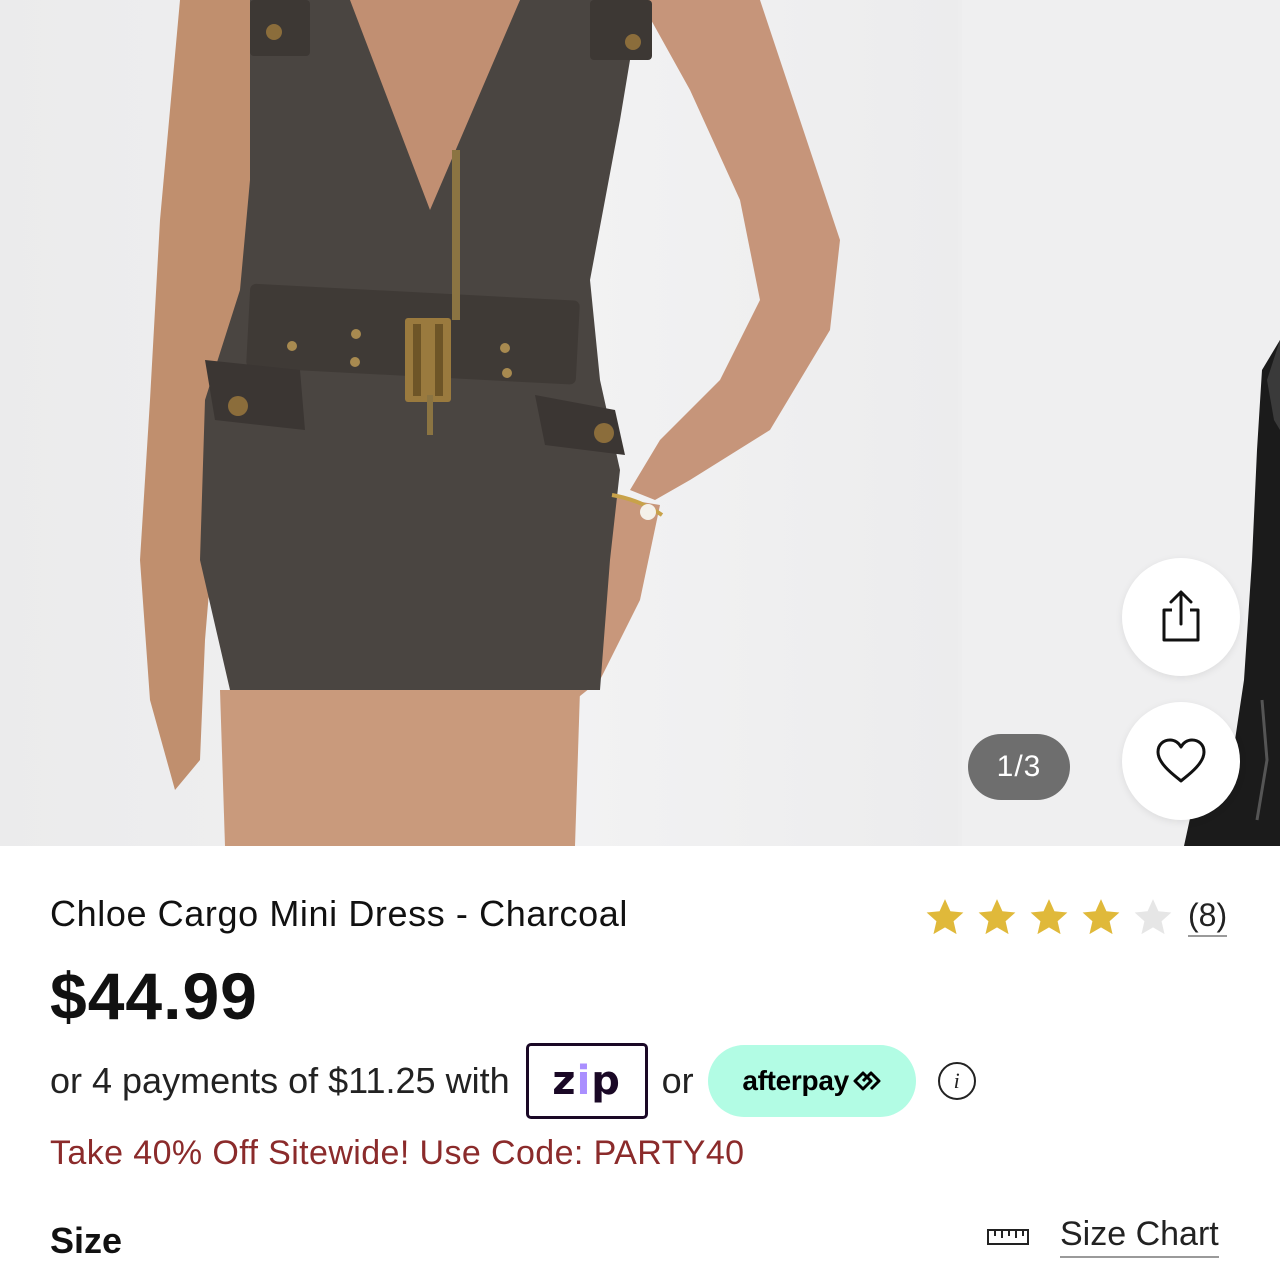 The width and height of the screenshot is (1280, 1280). What do you see at coordinates (280, 1080) in the screenshot?
I see `installment-text: or 4 payments of $11.25 with` at bounding box center [280, 1080].